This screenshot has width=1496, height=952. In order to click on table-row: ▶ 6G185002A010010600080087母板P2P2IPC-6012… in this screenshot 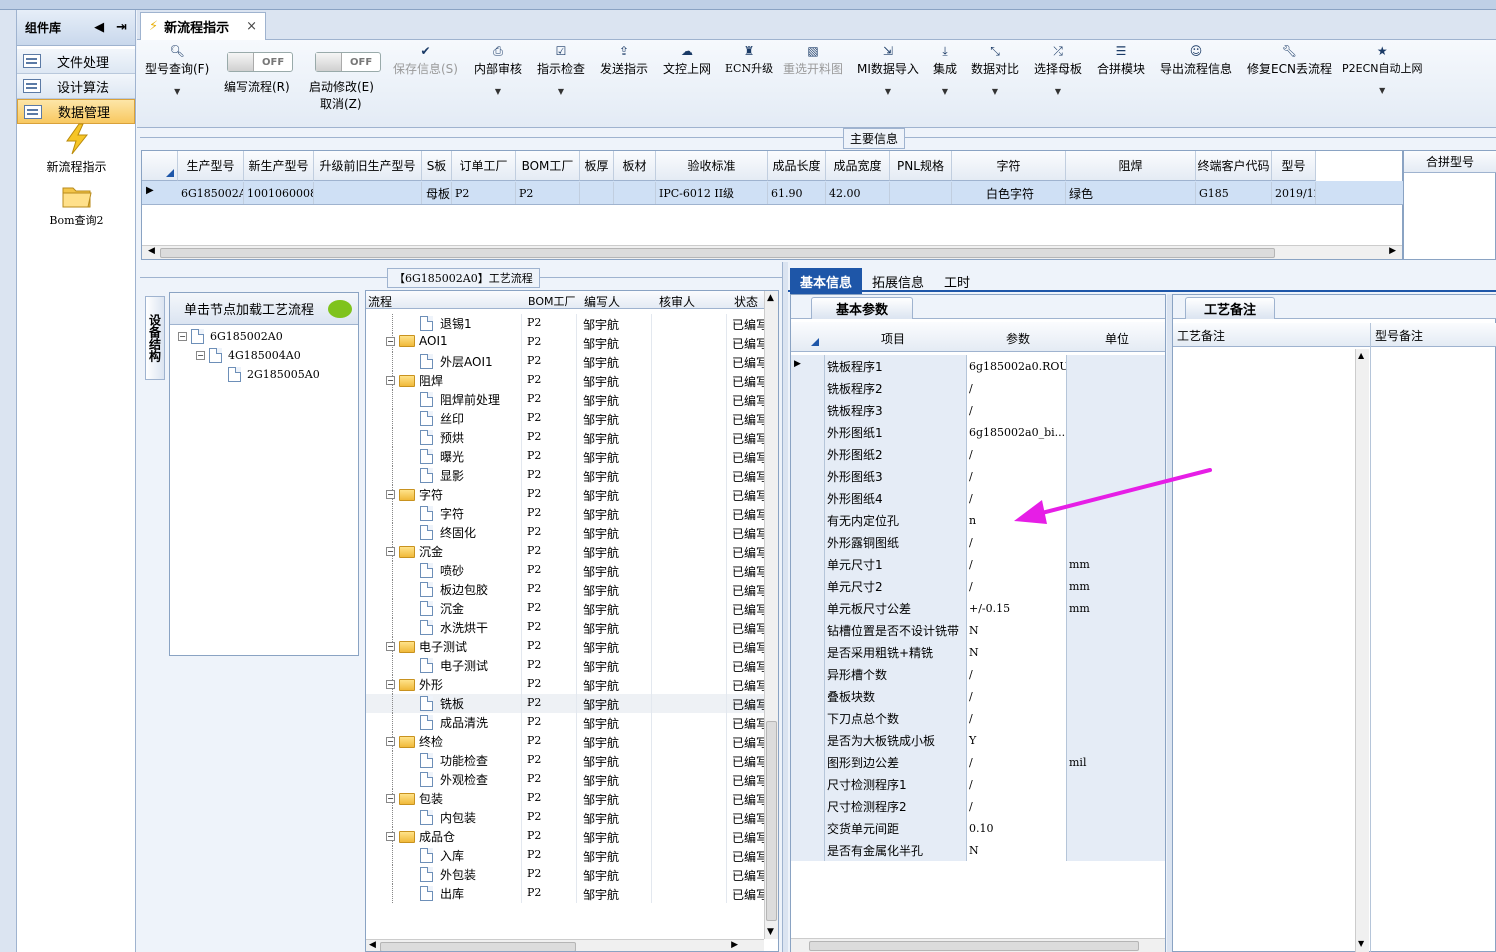, I will do `click(773, 193)`.